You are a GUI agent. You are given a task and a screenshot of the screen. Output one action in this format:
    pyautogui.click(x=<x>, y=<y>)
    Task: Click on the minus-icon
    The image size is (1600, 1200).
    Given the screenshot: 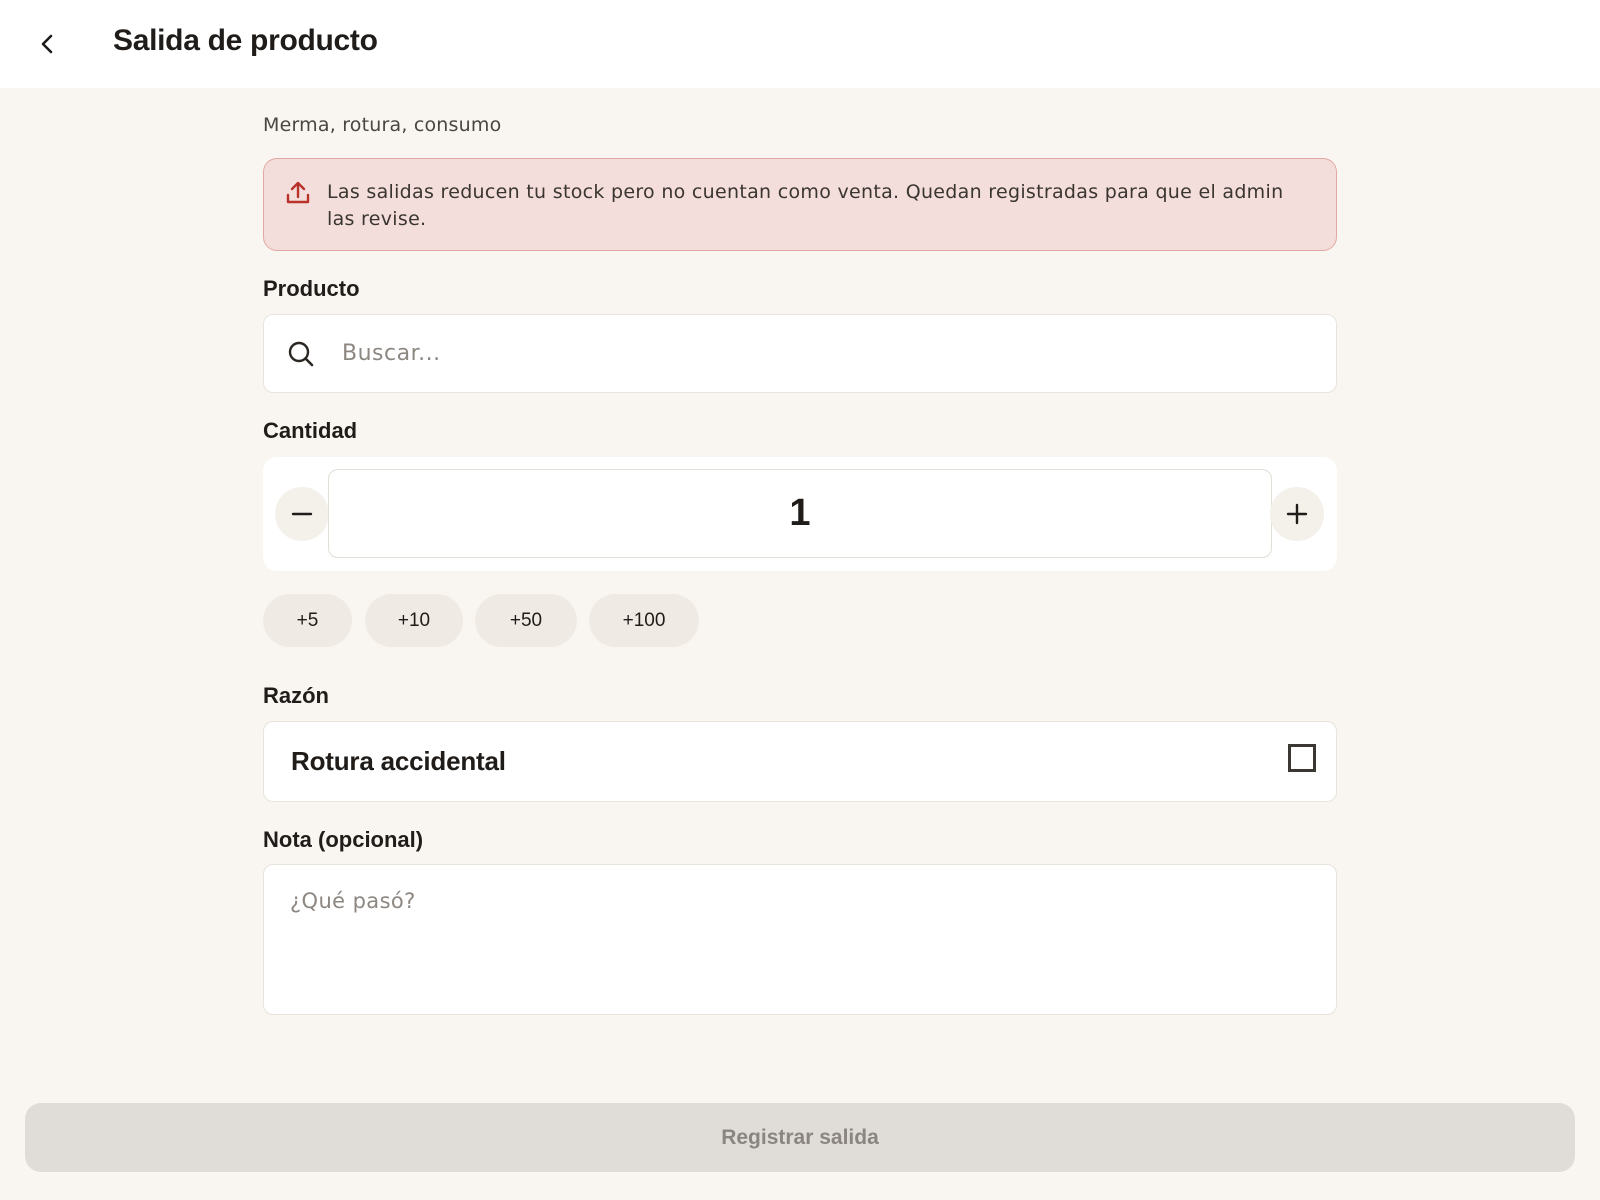 What is the action you would take?
    pyautogui.click(x=302, y=514)
    